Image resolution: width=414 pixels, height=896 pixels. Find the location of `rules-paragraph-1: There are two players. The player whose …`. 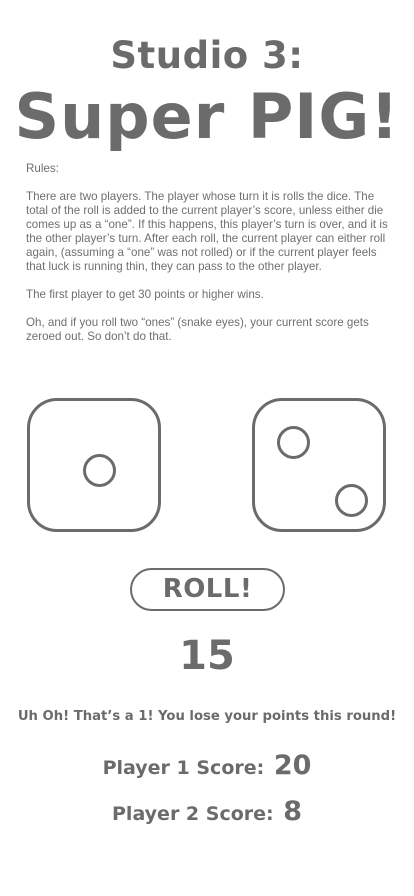

rules-paragraph-1: There are two players. The player whose … is located at coordinates (207, 231).